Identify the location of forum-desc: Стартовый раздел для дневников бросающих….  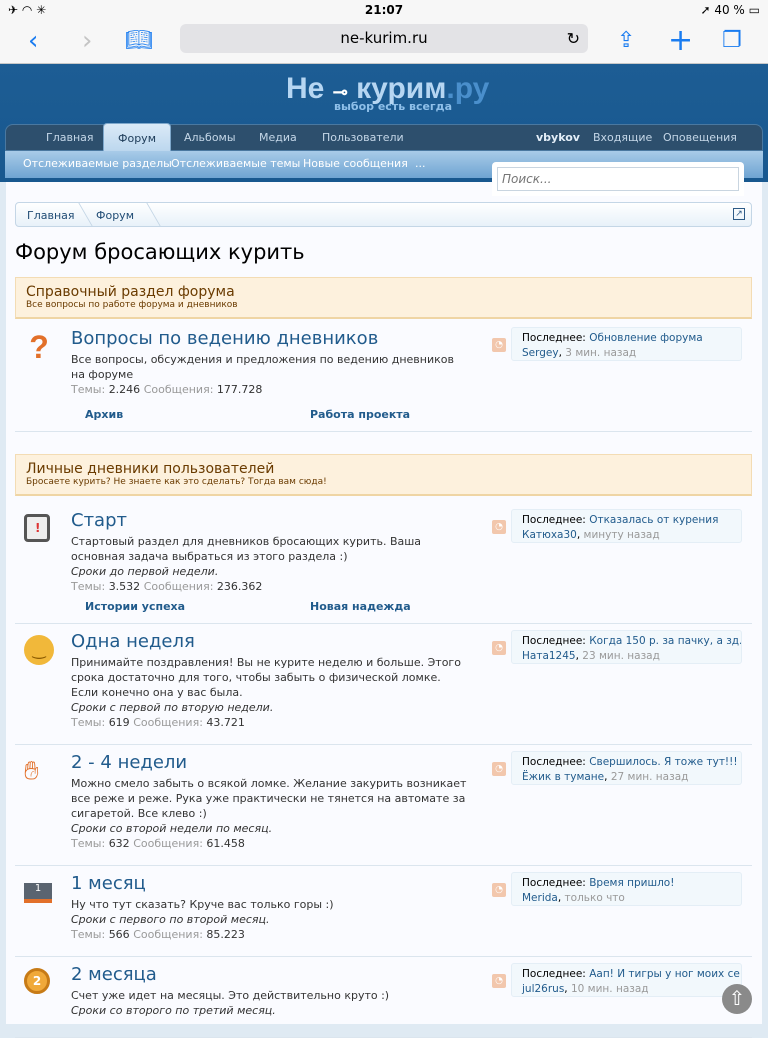
(246, 549).